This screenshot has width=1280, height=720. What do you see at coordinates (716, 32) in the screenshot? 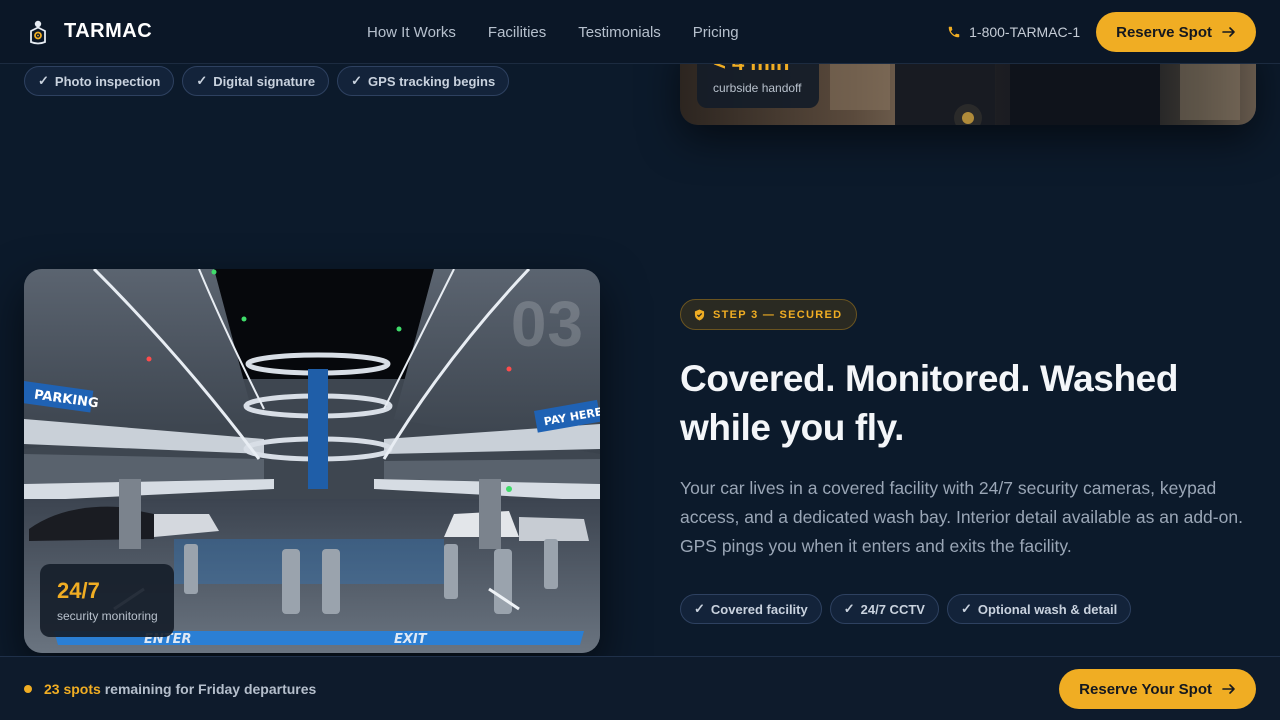
I see `nav-pricing: Pricing` at bounding box center [716, 32].